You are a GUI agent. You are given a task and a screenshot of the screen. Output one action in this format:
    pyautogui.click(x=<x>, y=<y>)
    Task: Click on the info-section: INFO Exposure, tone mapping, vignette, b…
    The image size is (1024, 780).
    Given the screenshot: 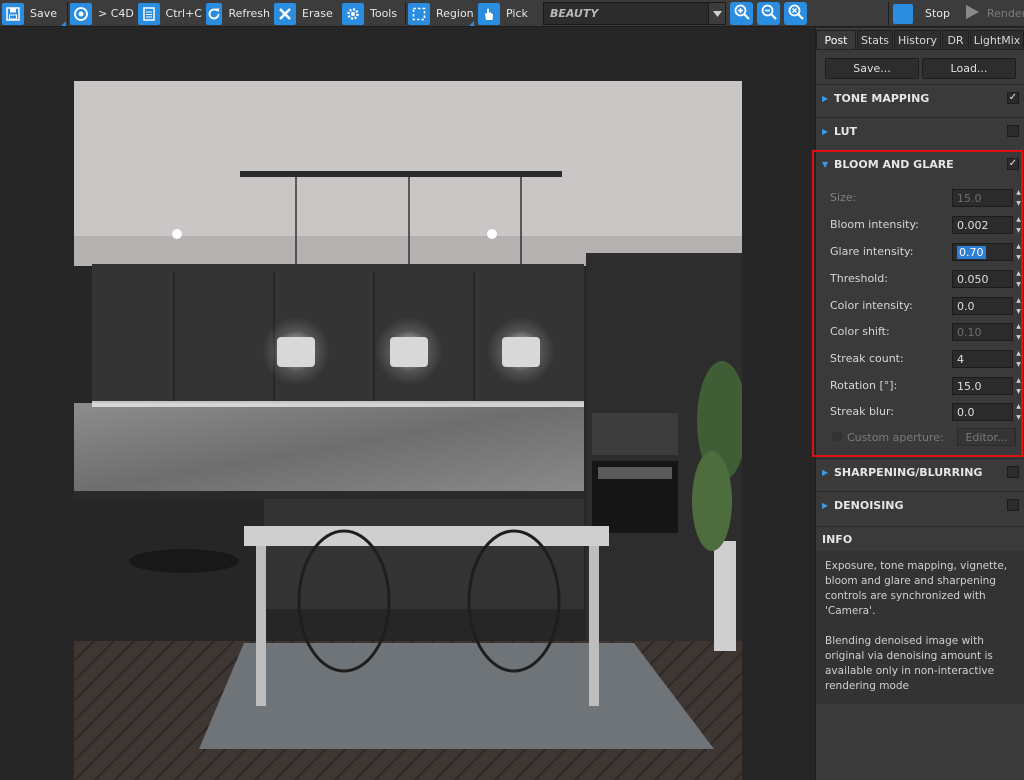 What is the action you would take?
    pyautogui.click(x=920, y=615)
    